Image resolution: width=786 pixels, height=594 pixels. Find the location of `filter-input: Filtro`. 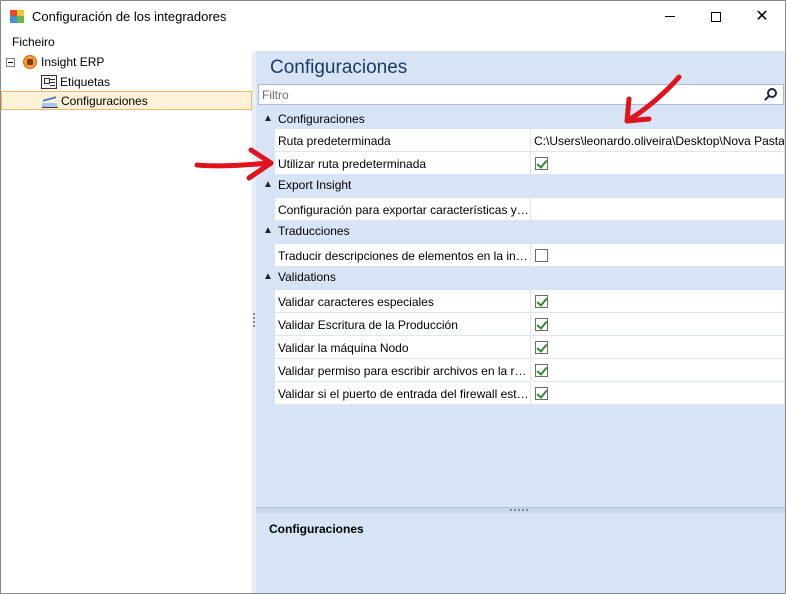

filter-input: Filtro is located at coordinates (521, 94).